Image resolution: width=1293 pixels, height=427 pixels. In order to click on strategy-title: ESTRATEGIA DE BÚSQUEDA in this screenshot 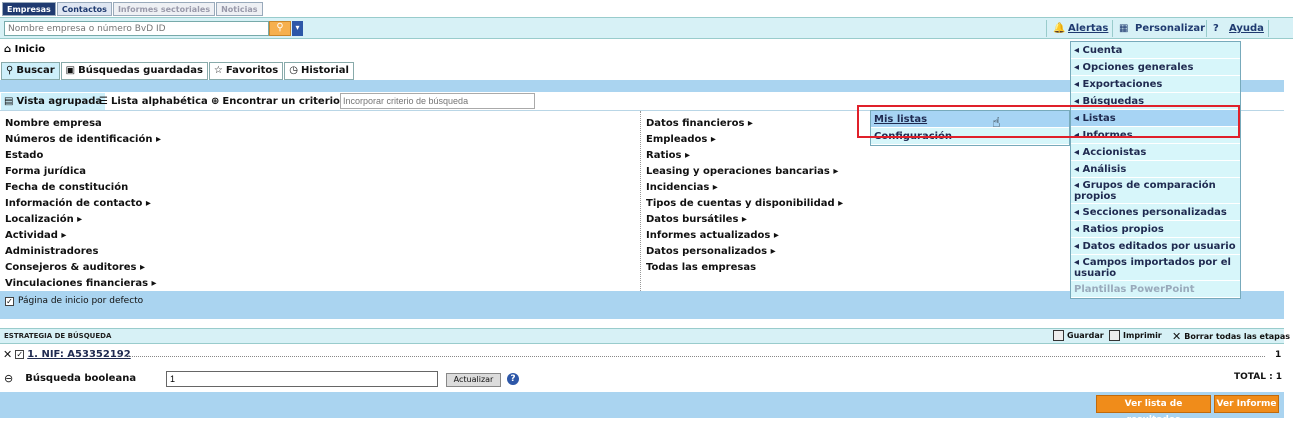, I will do `click(58, 336)`.